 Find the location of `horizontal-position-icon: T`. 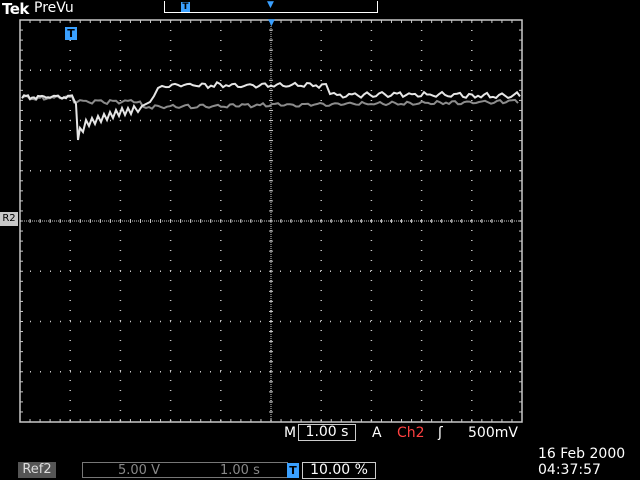

horizontal-position-icon: T is located at coordinates (293, 470).